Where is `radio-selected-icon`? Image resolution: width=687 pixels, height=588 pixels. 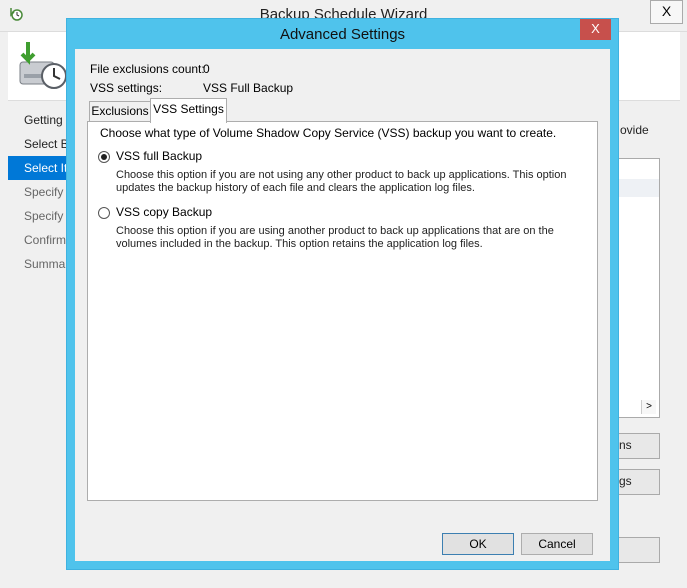 radio-selected-icon is located at coordinates (104, 157).